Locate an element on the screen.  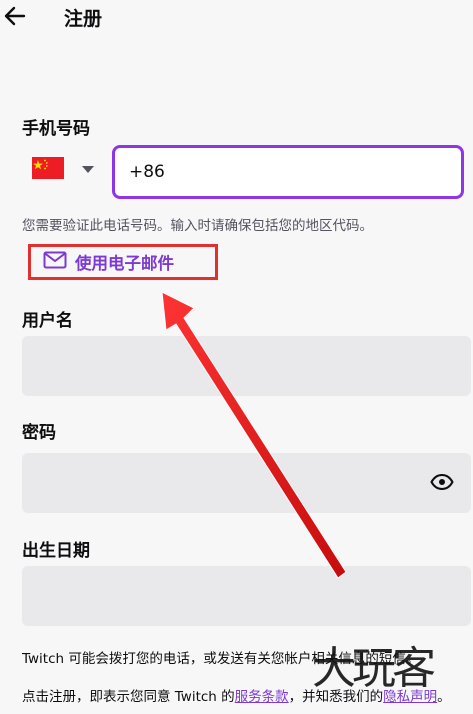
birthdate-label: 出生日期 is located at coordinates (56, 551).